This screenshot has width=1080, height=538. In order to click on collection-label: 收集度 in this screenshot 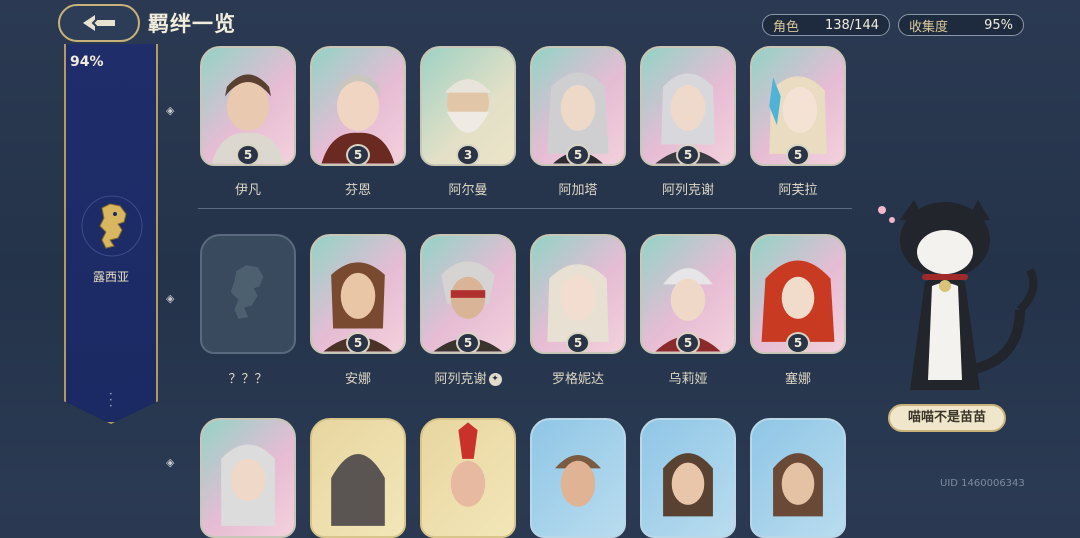, I will do `click(929, 27)`.